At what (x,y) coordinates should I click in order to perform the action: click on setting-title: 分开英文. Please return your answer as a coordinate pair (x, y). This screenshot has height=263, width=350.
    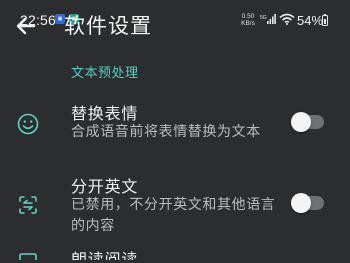
    Looking at the image, I should click on (105, 186).